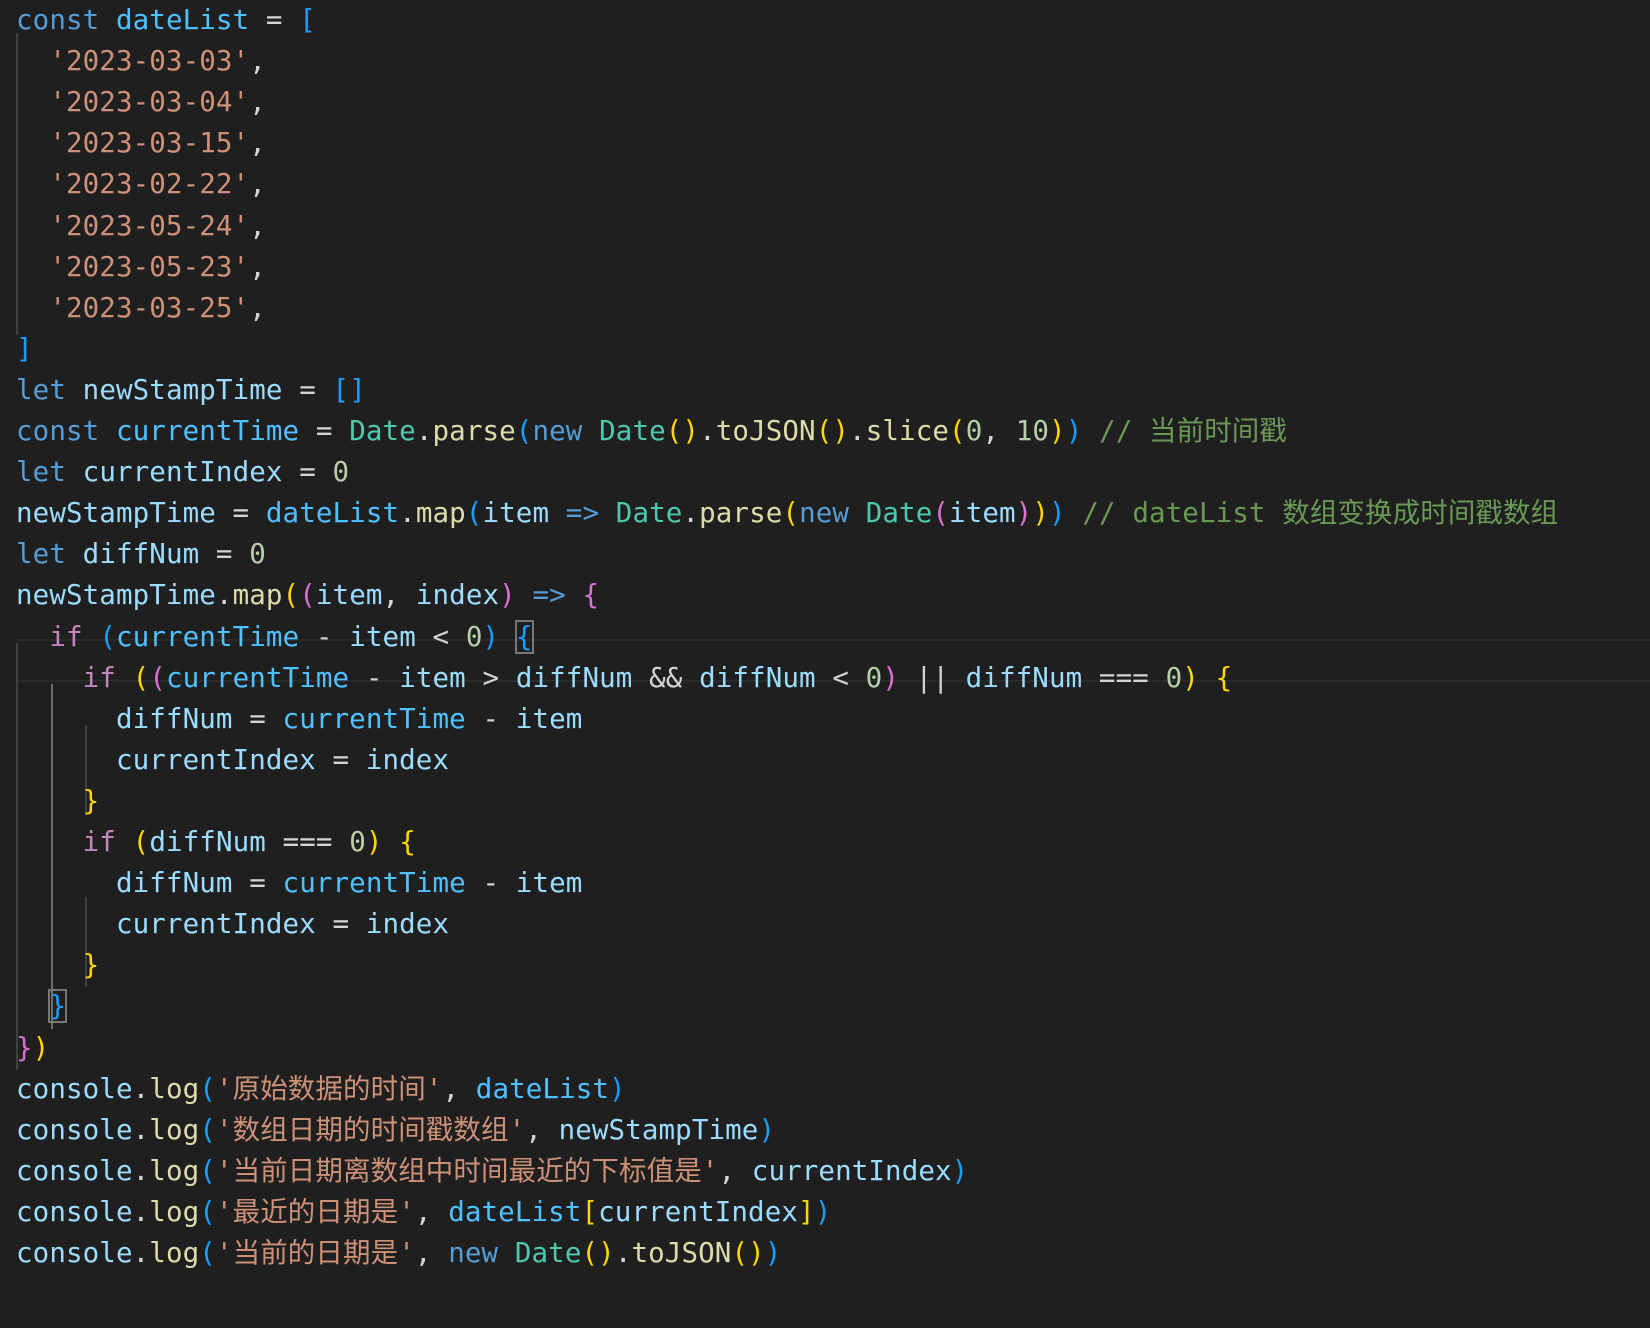 The width and height of the screenshot is (1650, 1328). Describe the element at coordinates (474, 431) in the screenshot. I see `code-token: parse` at that location.